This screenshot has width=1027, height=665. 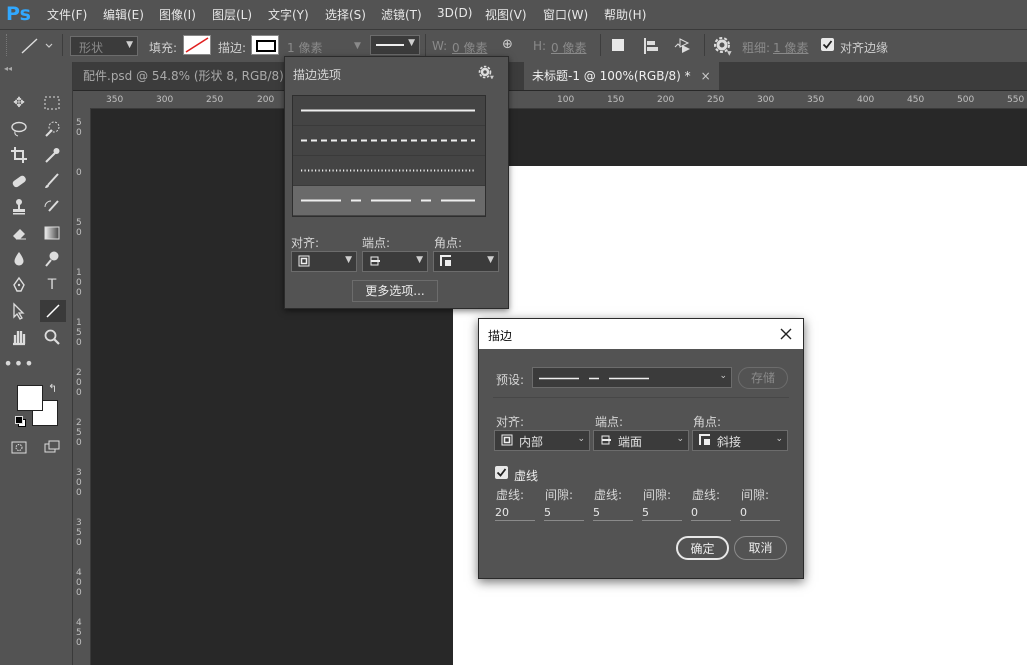 I want to click on eraser-tool-icon, so click(x=19, y=233).